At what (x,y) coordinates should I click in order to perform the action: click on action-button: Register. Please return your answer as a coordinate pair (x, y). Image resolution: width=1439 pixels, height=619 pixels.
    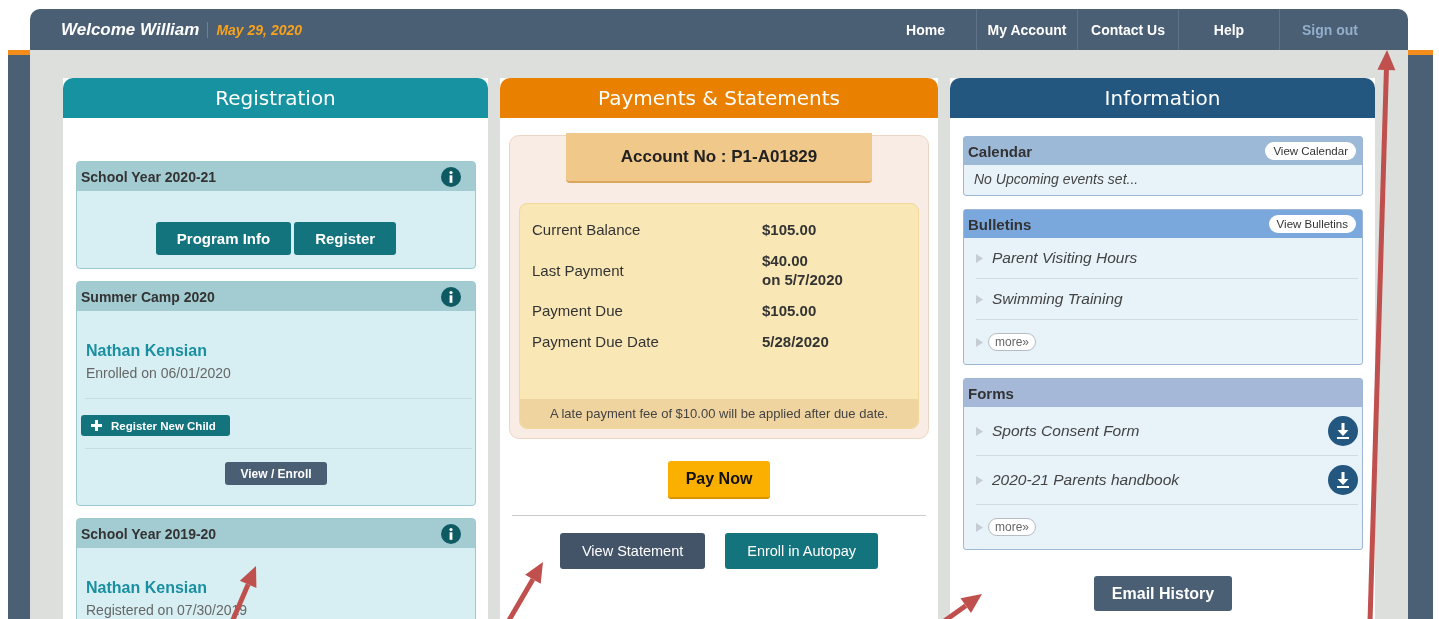
    Looking at the image, I should click on (345, 238).